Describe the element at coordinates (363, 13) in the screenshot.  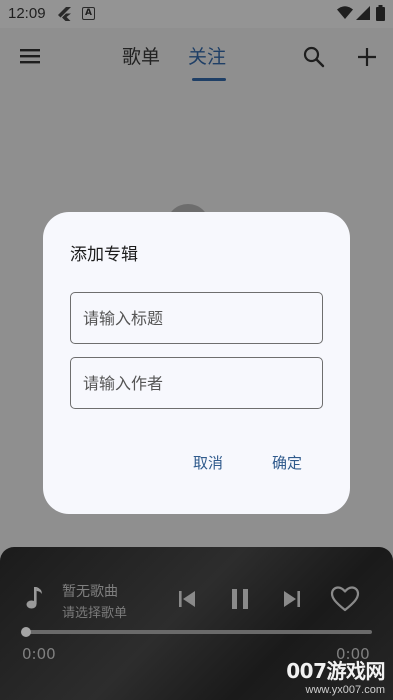
I see `signal-icon` at that location.